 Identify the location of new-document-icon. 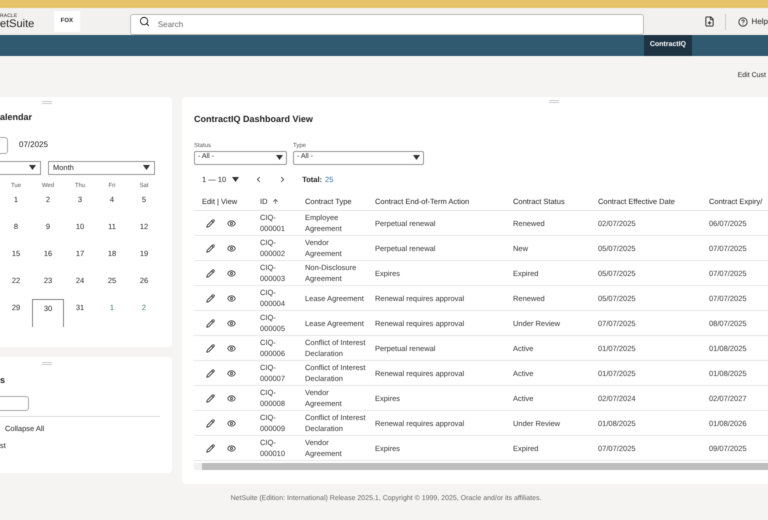
(709, 21).